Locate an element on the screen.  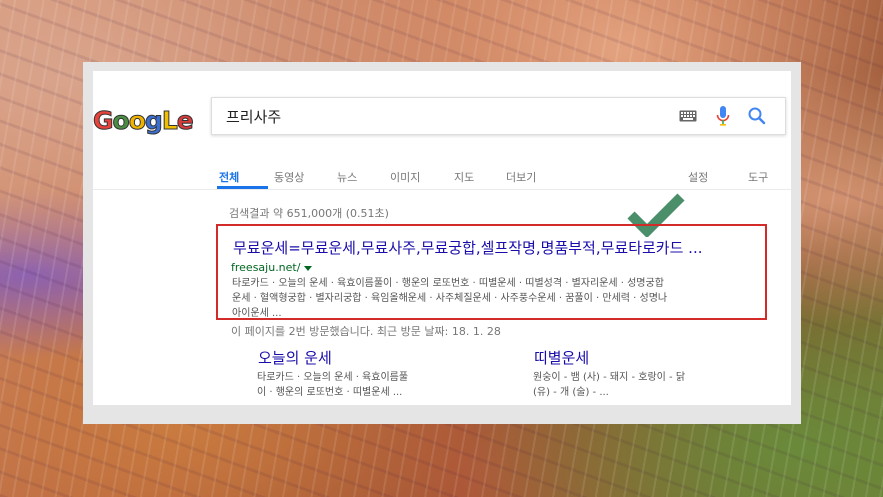
tab-maps: 지도 is located at coordinates (464, 177).